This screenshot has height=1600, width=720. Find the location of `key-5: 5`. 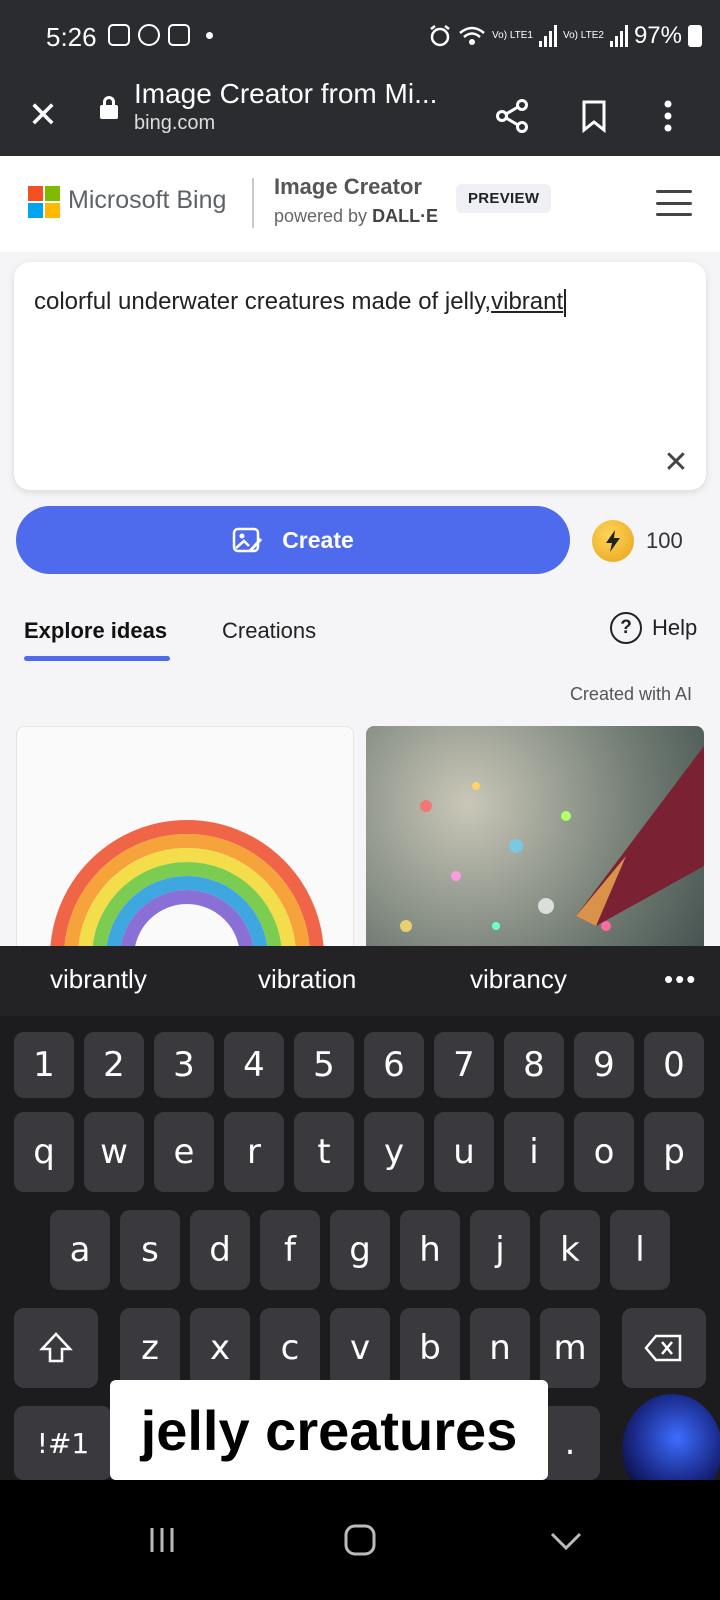

key-5: 5 is located at coordinates (324, 1065).